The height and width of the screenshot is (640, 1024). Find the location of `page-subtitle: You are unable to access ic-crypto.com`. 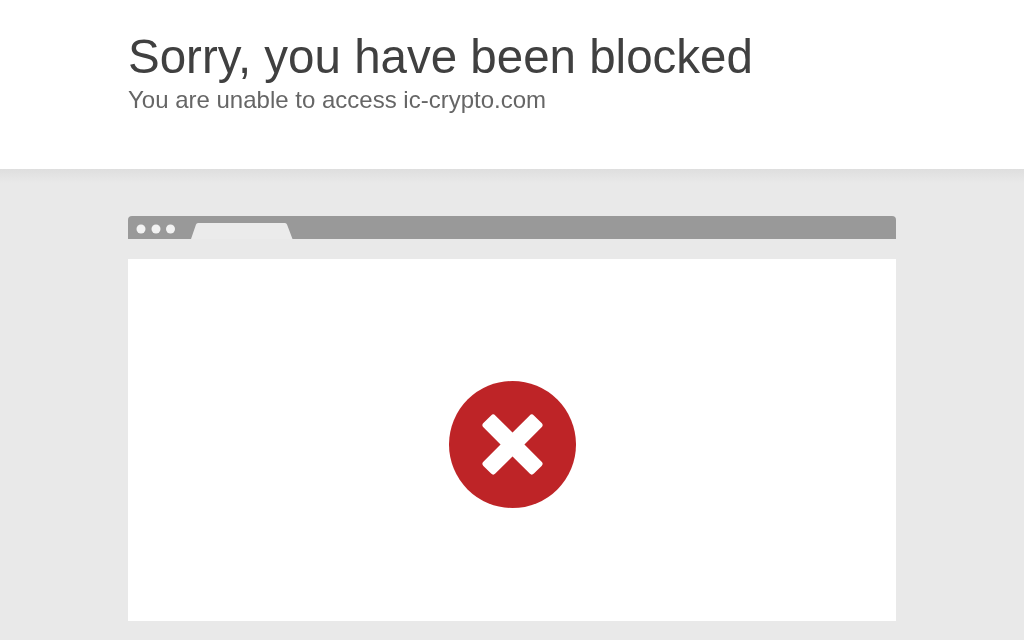

page-subtitle: You are unable to access ic-crypto.com is located at coordinates (337, 100).